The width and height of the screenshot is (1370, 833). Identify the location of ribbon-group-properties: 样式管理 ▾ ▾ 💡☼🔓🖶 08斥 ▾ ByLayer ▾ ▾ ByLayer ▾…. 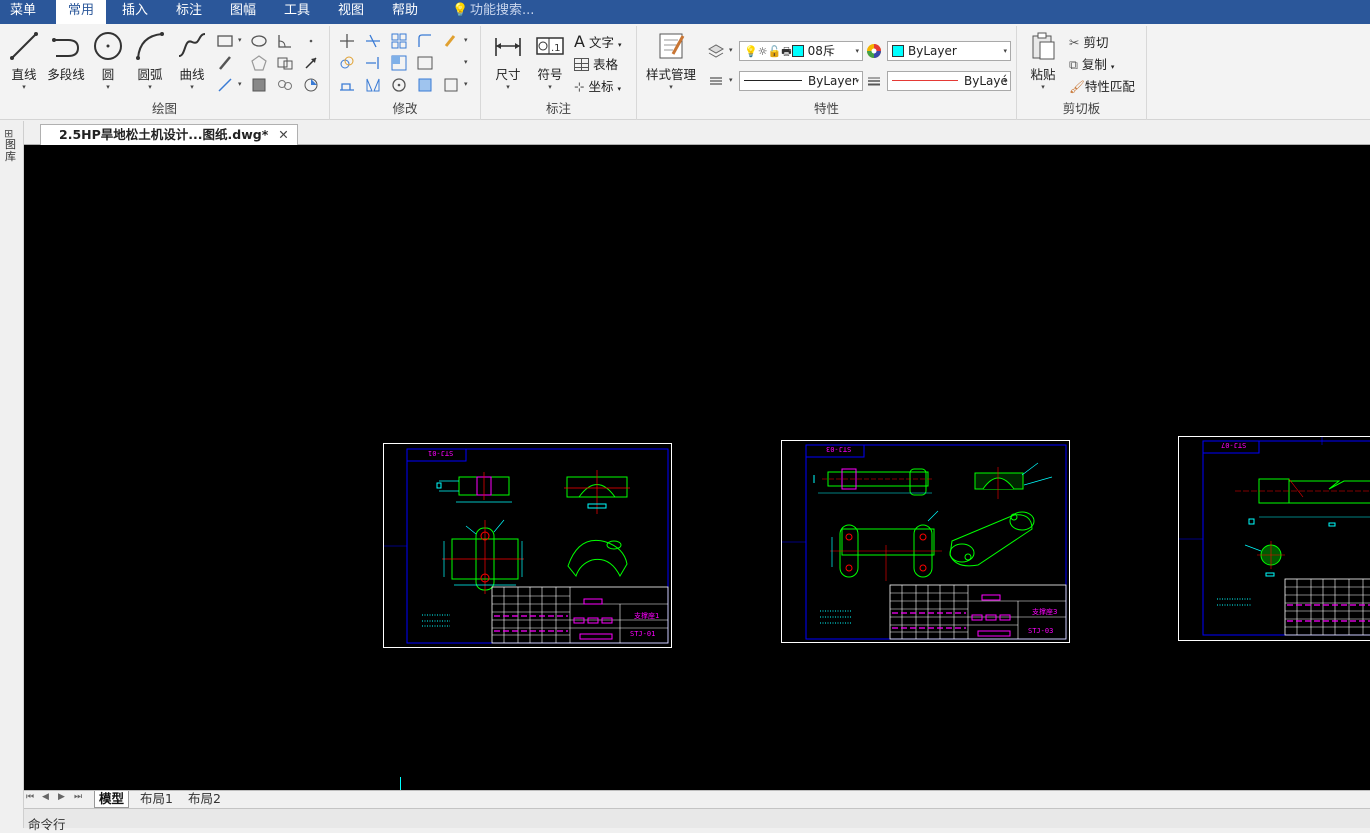
(827, 73).